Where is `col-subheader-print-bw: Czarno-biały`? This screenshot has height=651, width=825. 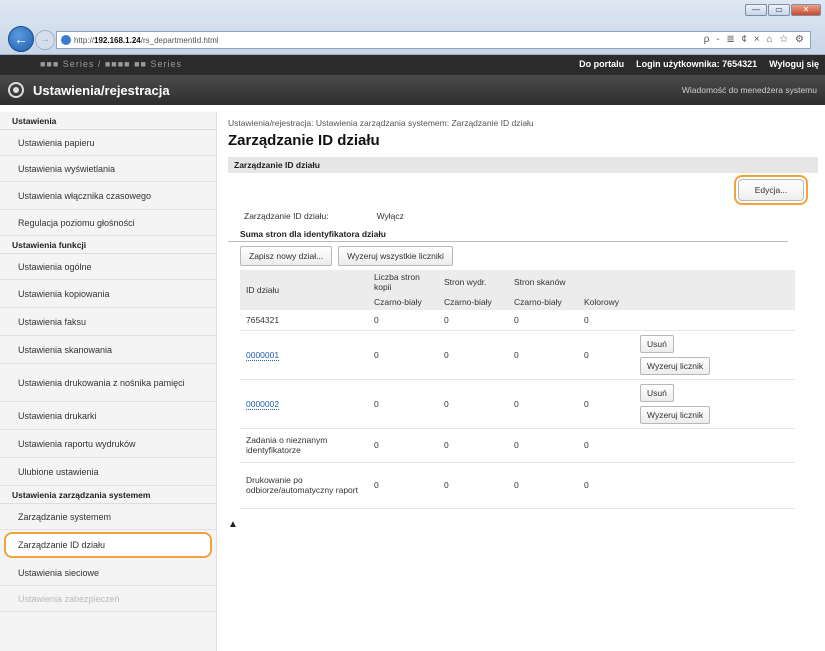
col-subheader-print-bw: Czarno-biały is located at coordinates (468, 302).